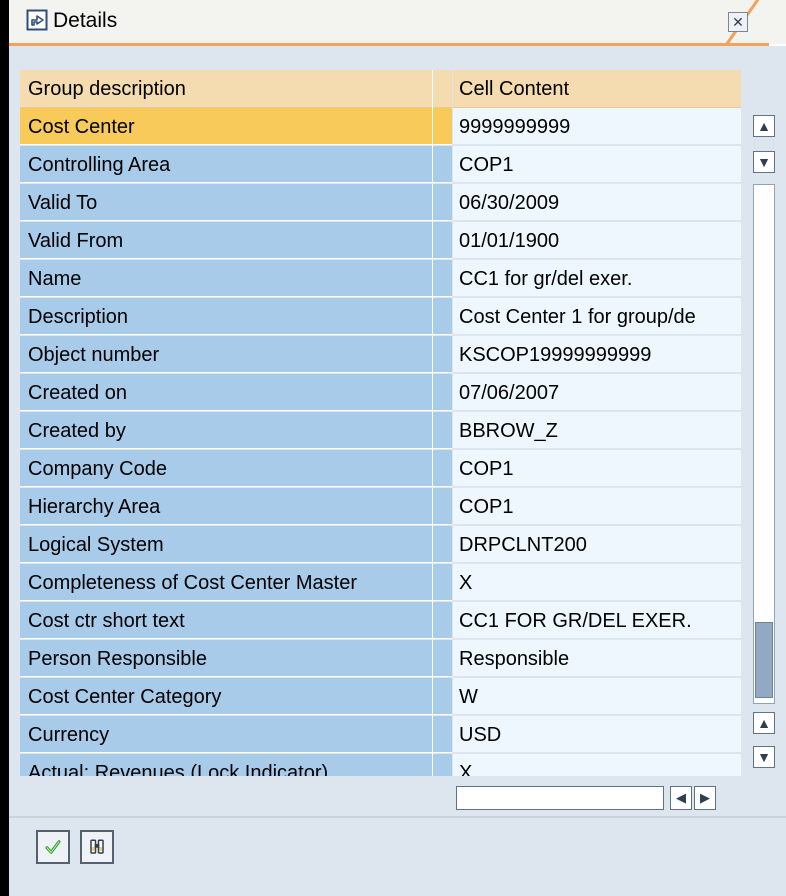  I want to click on group-description-cell: Currency, so click(236, 734).